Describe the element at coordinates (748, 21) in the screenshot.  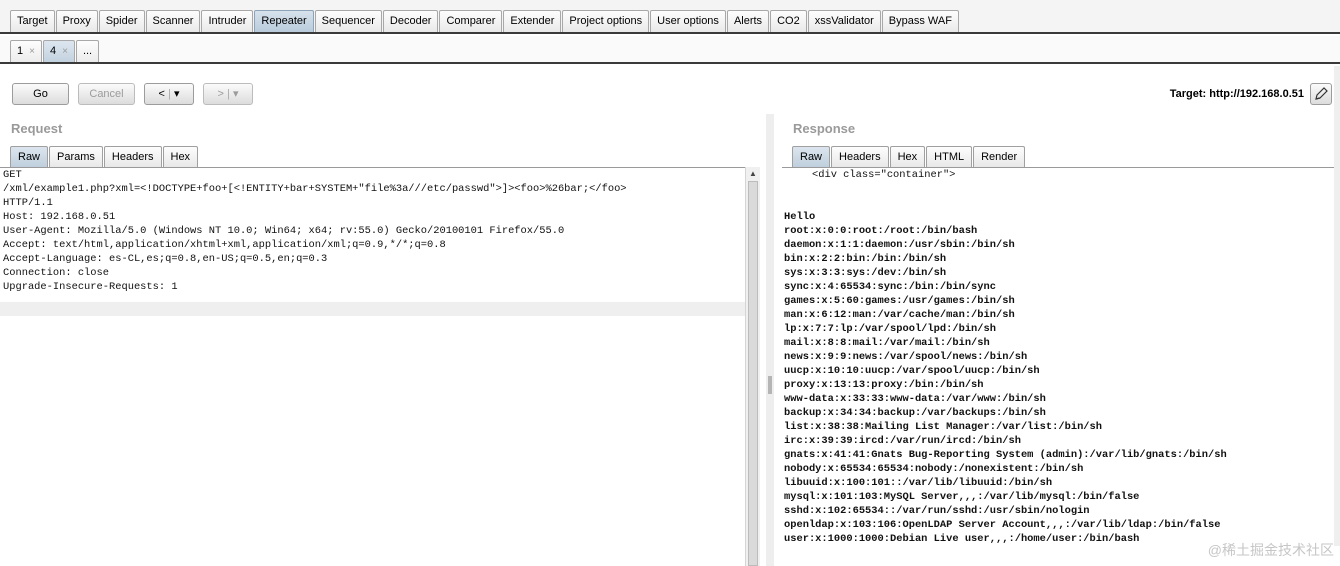
I see `tab-alerts: Alerts` at that location.